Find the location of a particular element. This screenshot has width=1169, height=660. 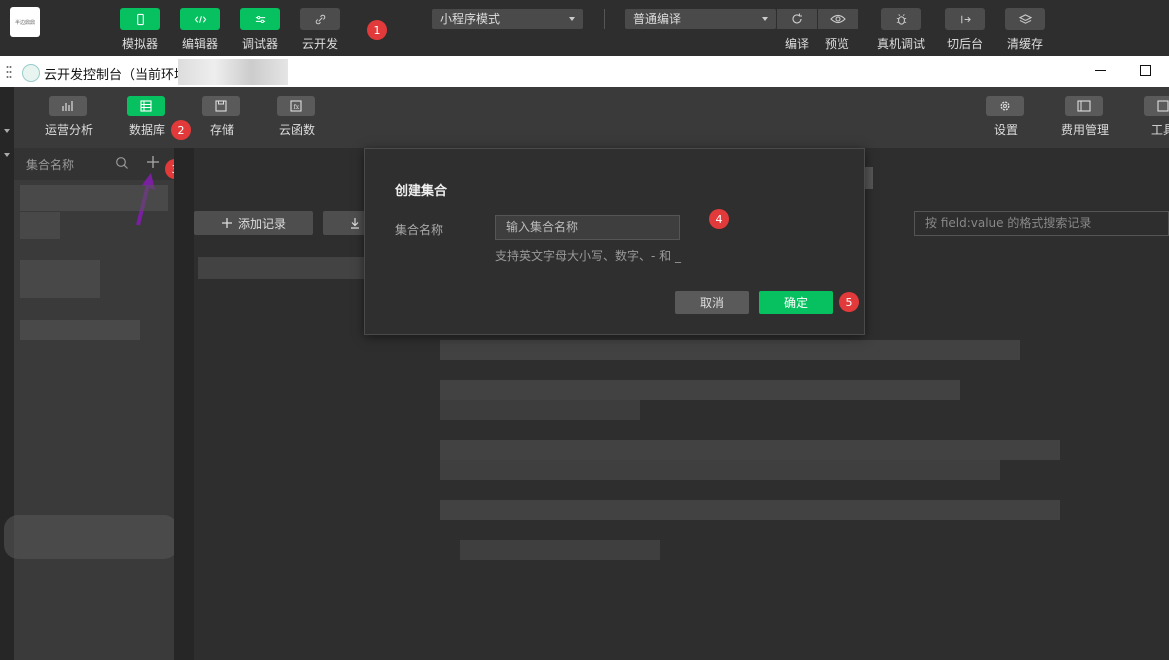

tab-cloud-functions-label: 云函数 is located at coordinates (296, 130).